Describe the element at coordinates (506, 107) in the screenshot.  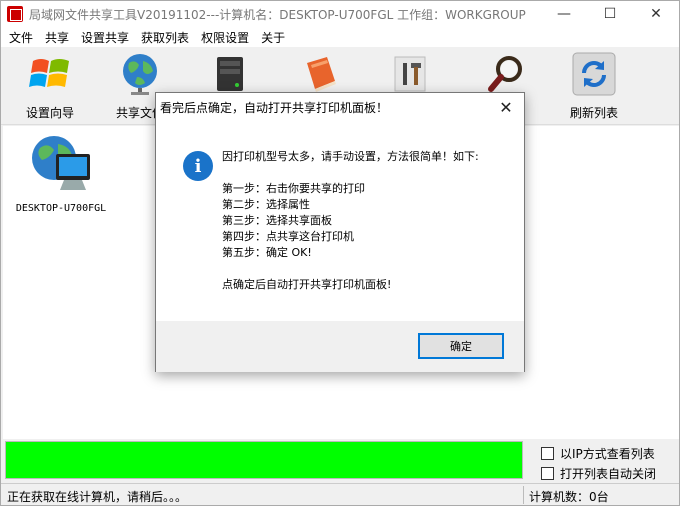
I see `dialog-close-button: ✕` at that location.